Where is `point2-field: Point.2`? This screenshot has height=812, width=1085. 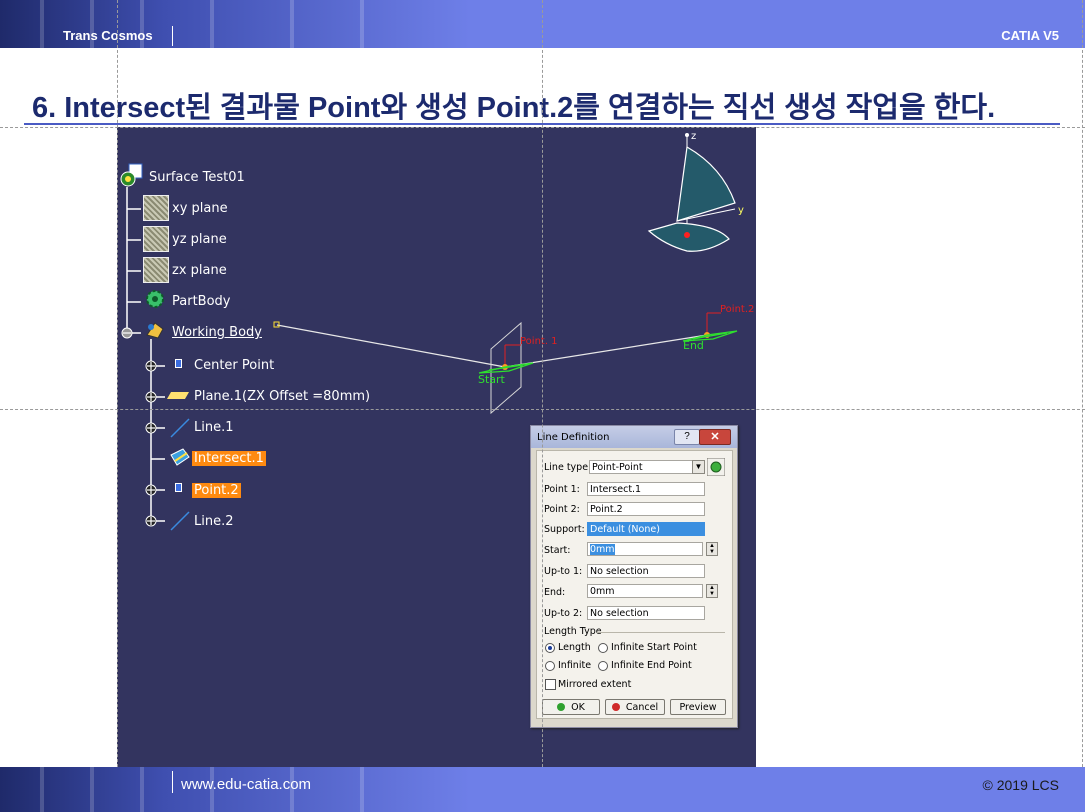 point2-field: Point.2 is located at coordinates (646, 509).